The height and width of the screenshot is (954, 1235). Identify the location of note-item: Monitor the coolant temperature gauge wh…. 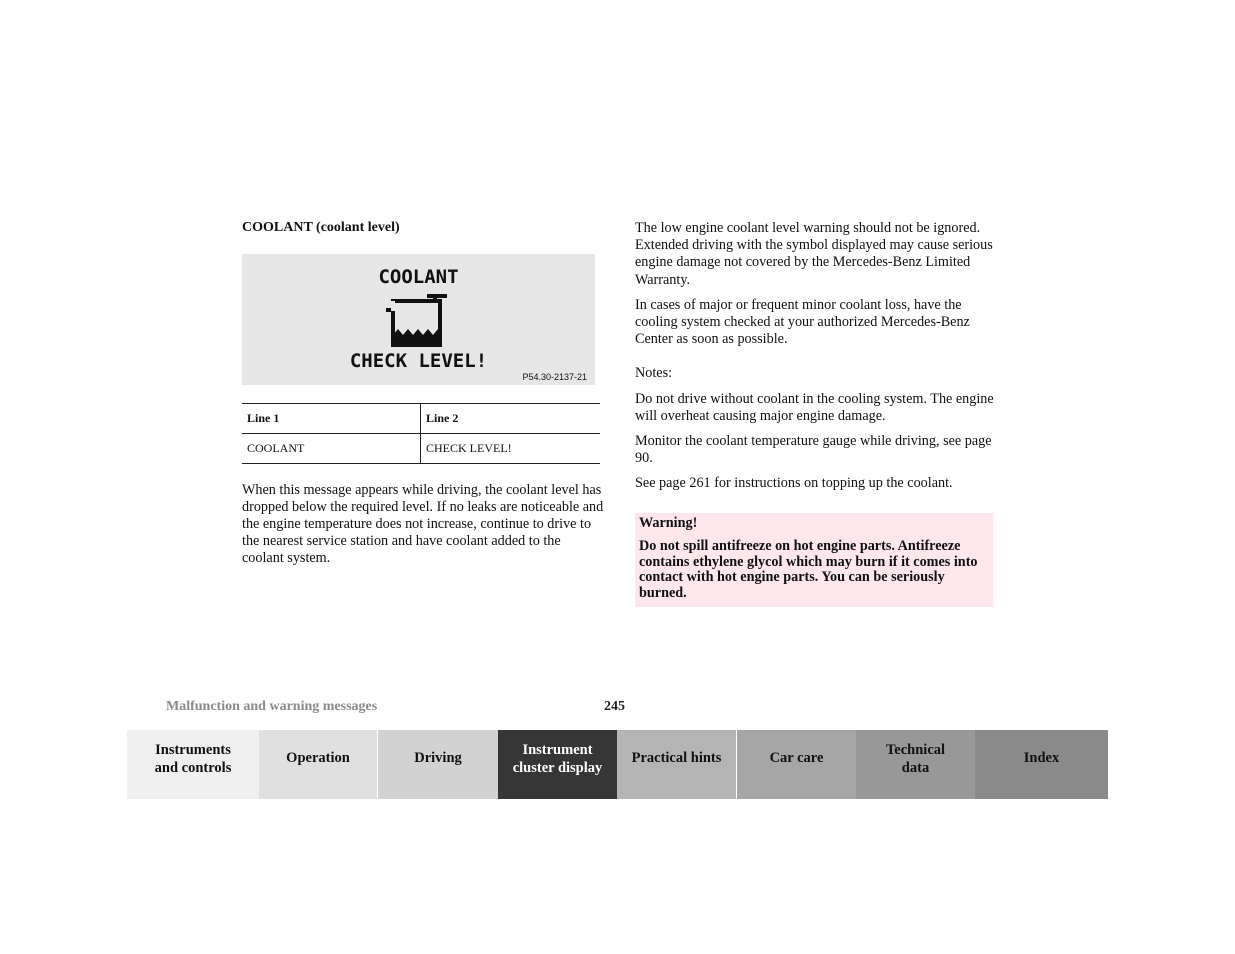
(813, 450).